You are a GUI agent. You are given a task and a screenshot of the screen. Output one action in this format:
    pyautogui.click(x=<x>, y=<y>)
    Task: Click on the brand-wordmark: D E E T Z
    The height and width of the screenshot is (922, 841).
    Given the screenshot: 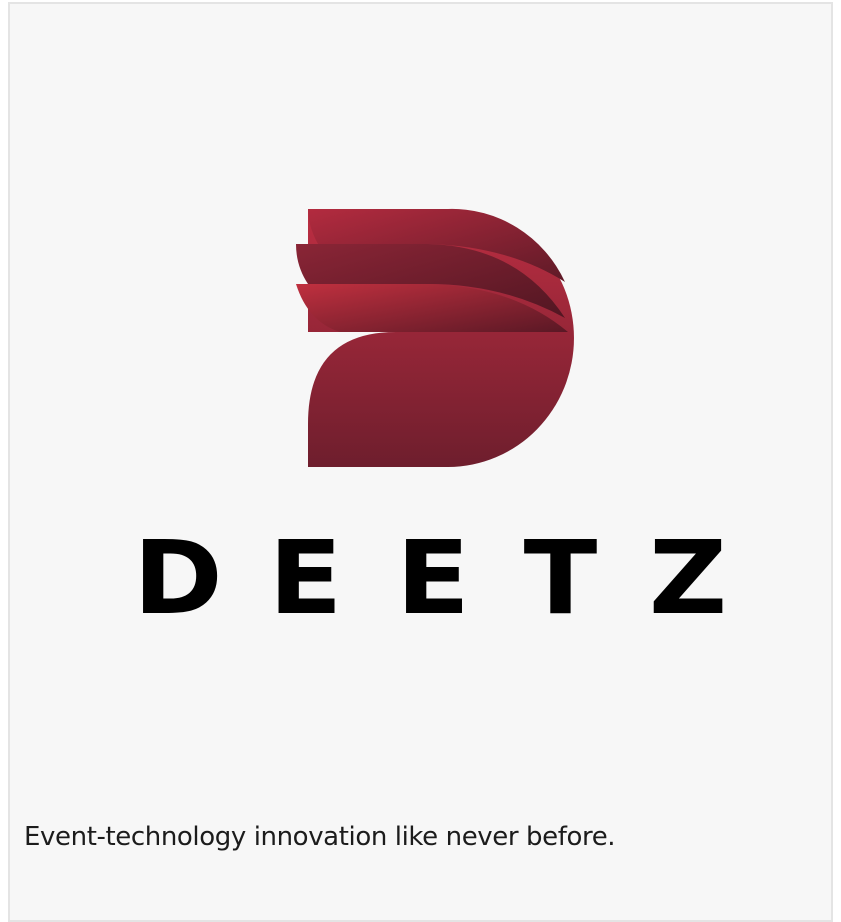 What is the action you would take?
    pyautogui.click(x=433, y=579)
    